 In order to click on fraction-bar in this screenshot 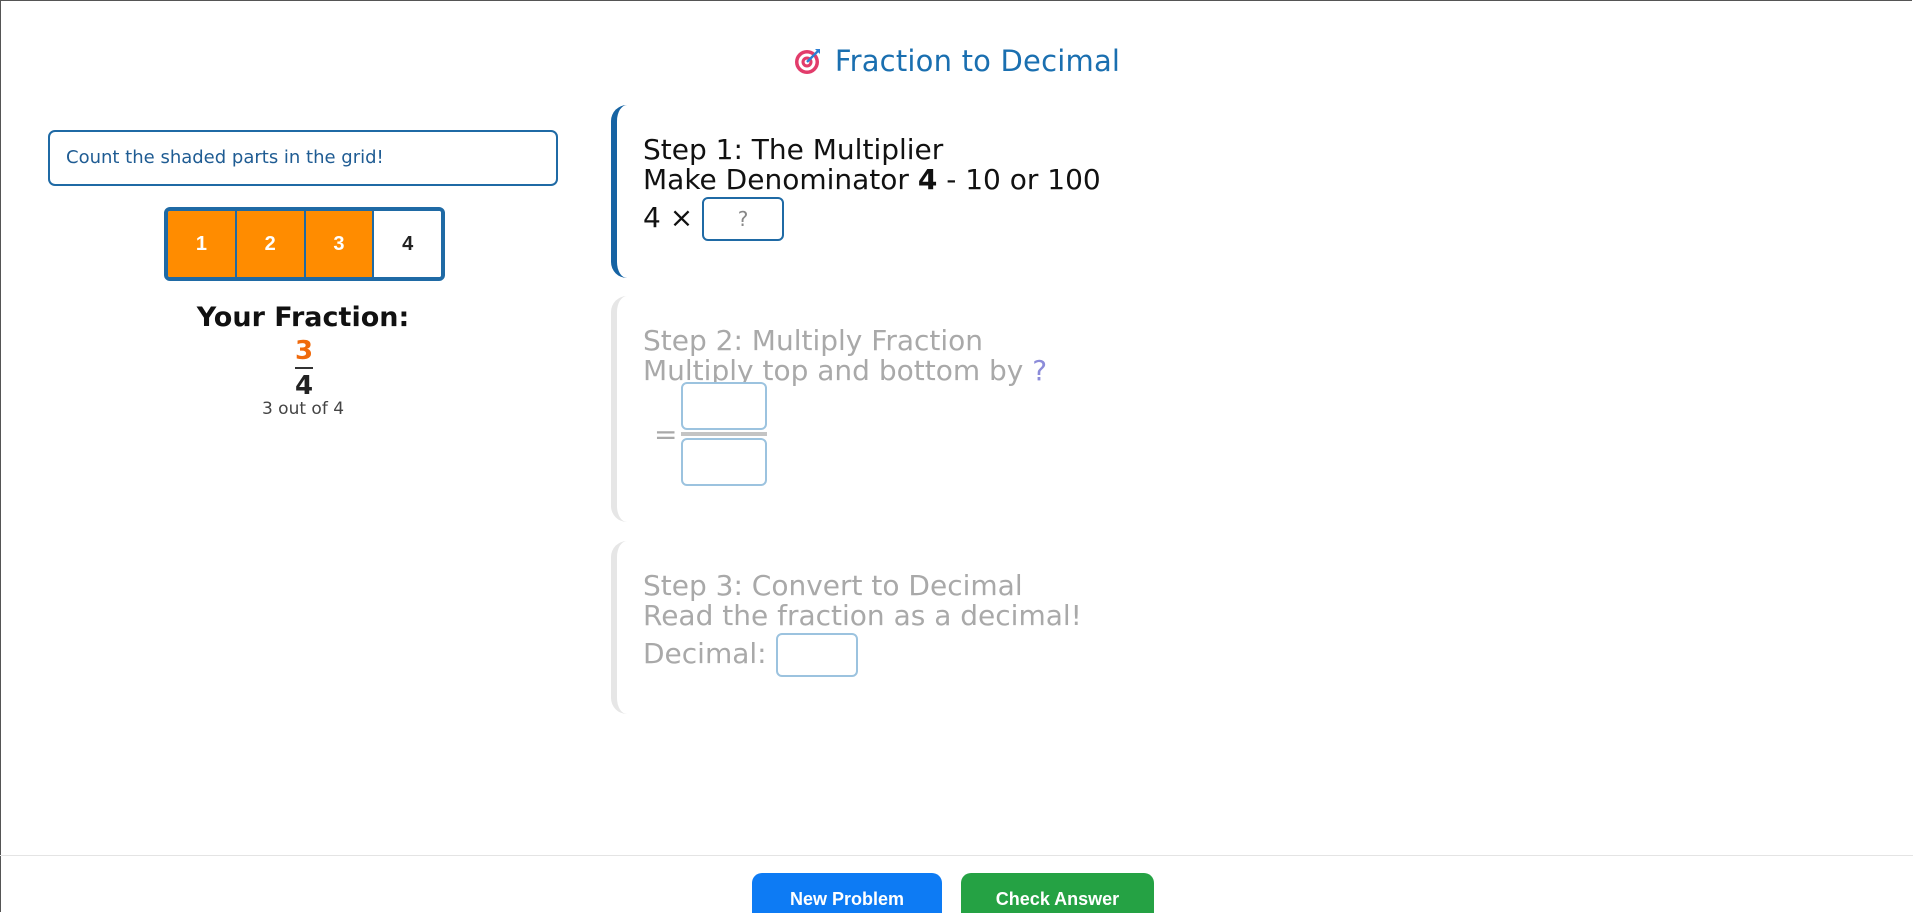, I will do `click(304, 368)`.